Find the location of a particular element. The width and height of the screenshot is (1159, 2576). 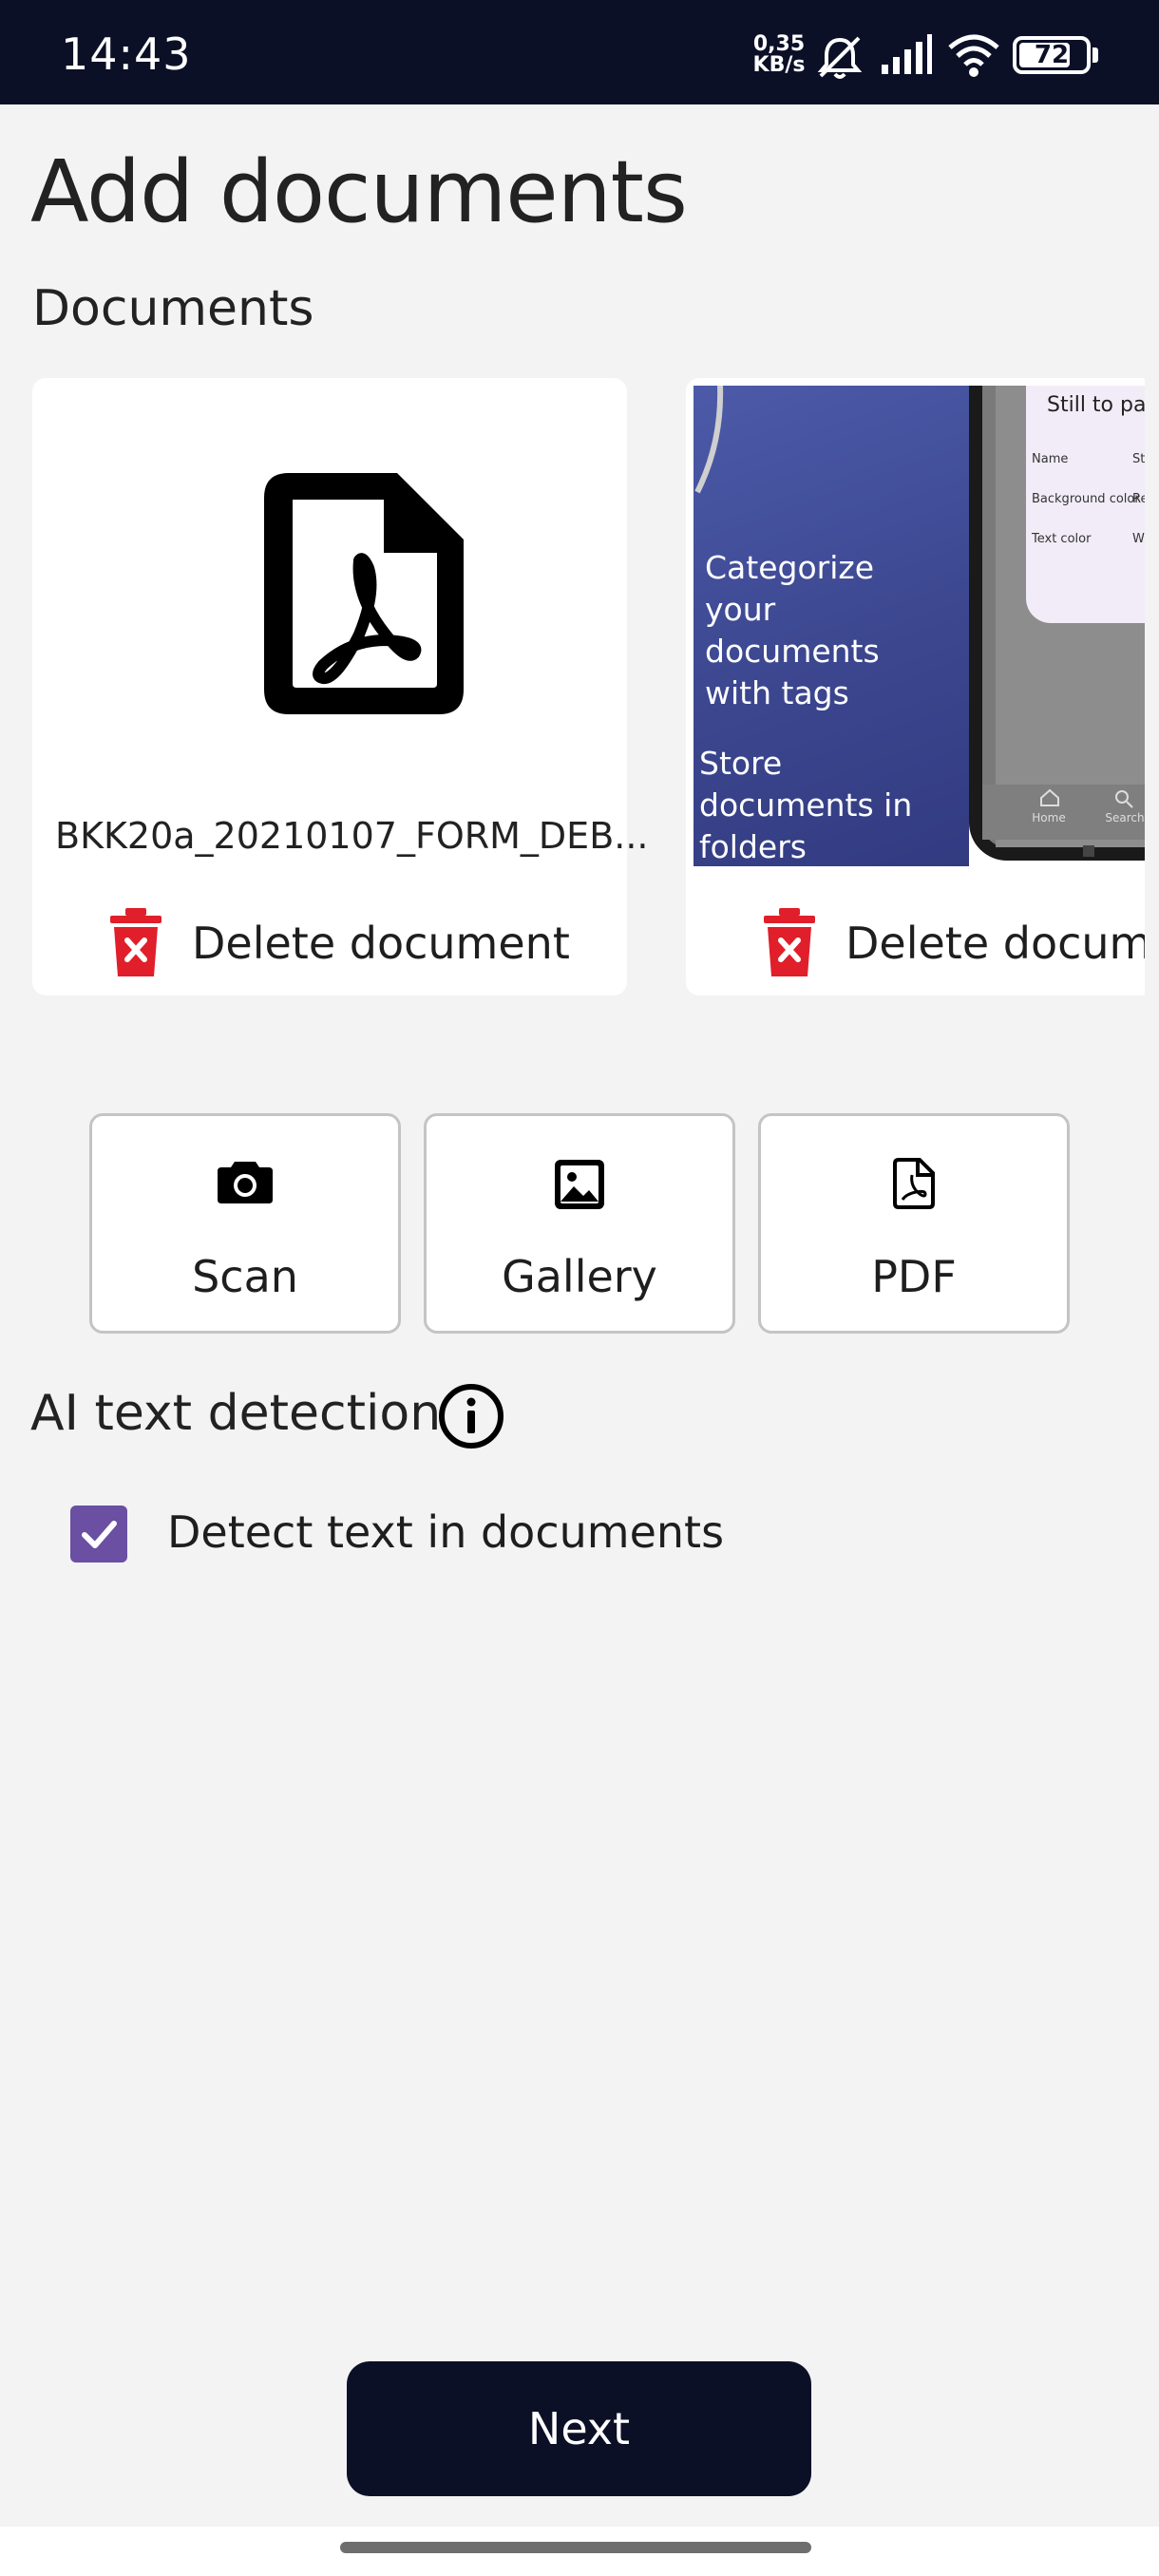

detect-text-label: Detect text in documents is located at coordinates (445, 1532).